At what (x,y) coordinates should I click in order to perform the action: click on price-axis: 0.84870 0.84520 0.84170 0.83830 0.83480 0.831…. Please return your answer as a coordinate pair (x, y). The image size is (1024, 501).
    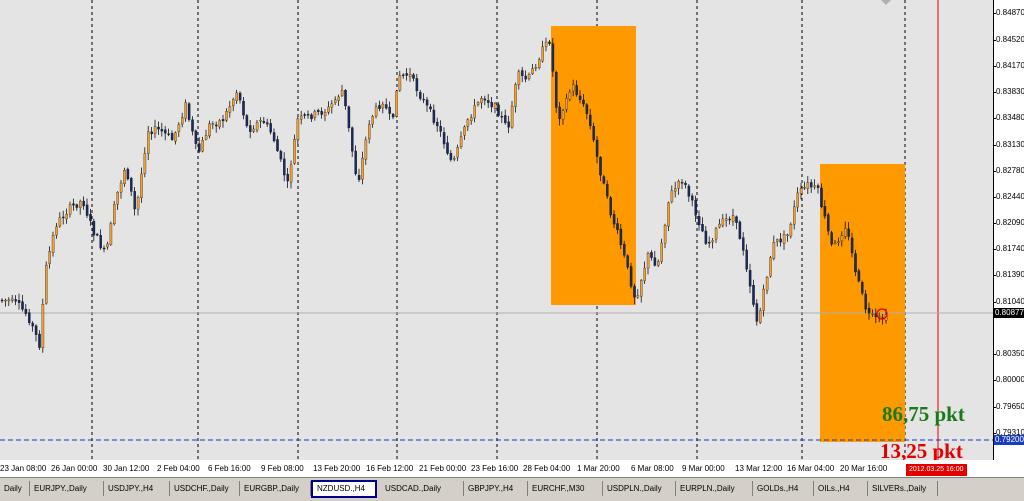
    Looking at the image, I should click on (1008, 230).